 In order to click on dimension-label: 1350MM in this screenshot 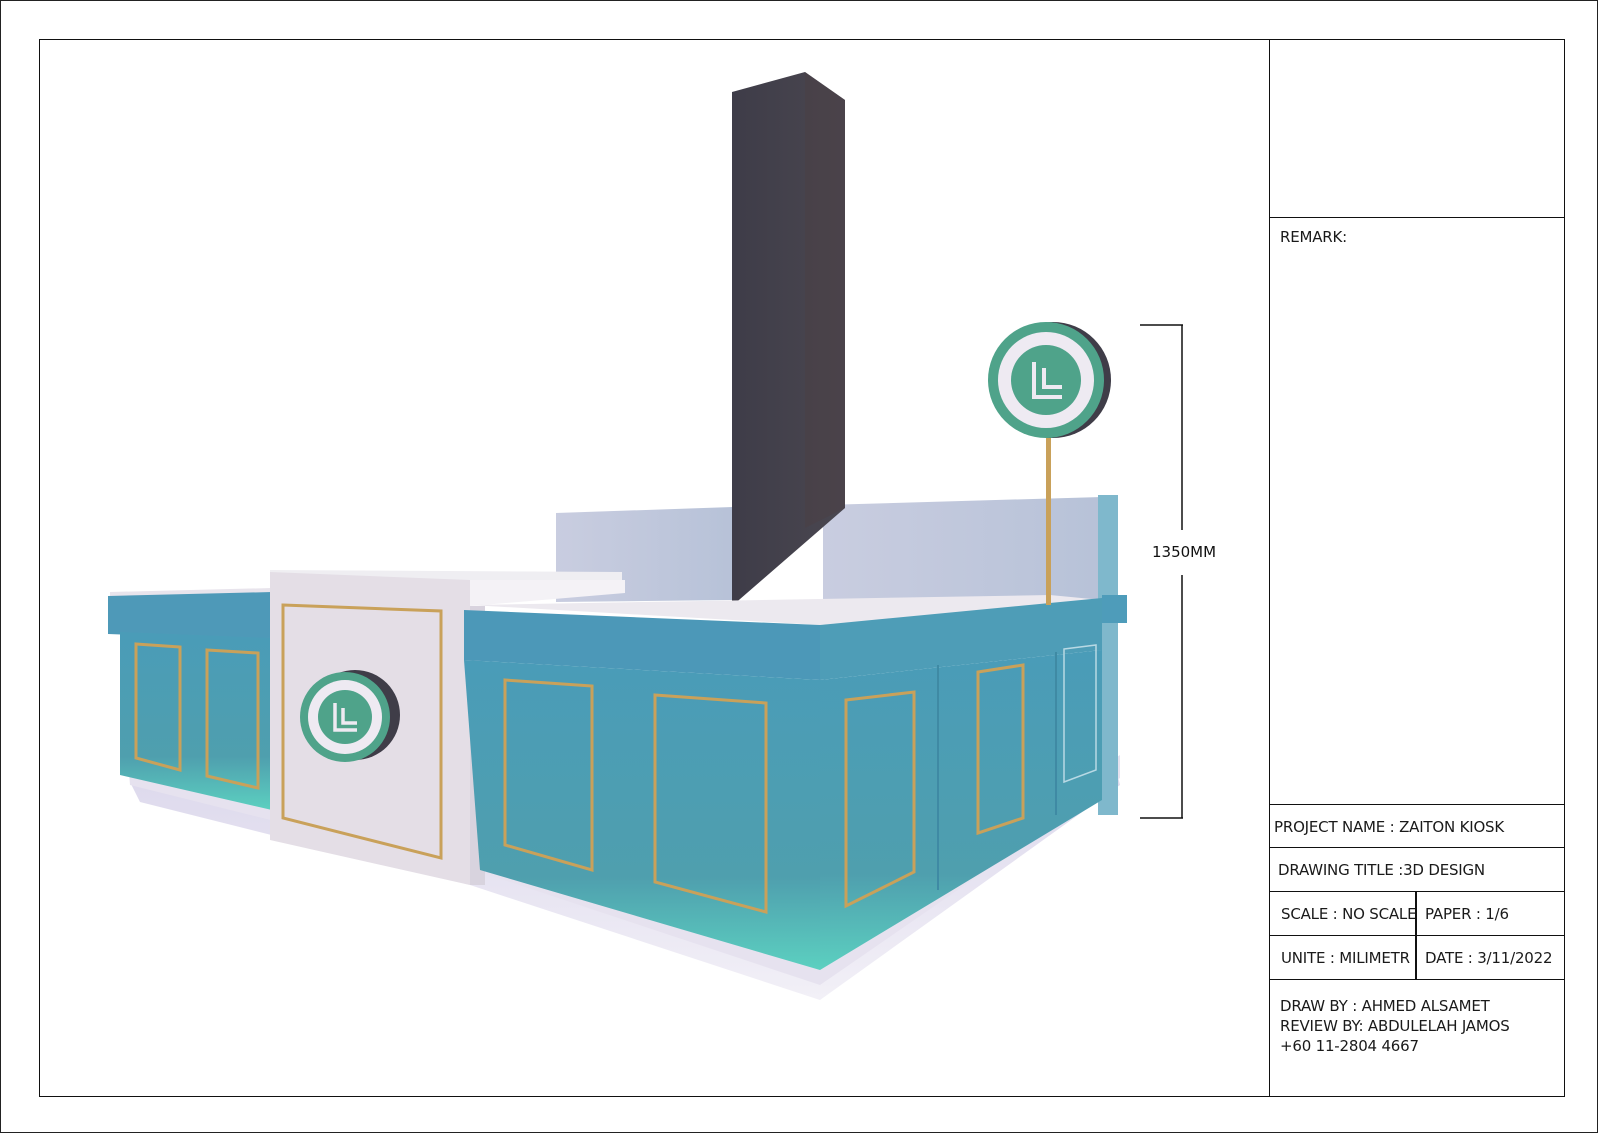, I will do `click(1184, 552)`.